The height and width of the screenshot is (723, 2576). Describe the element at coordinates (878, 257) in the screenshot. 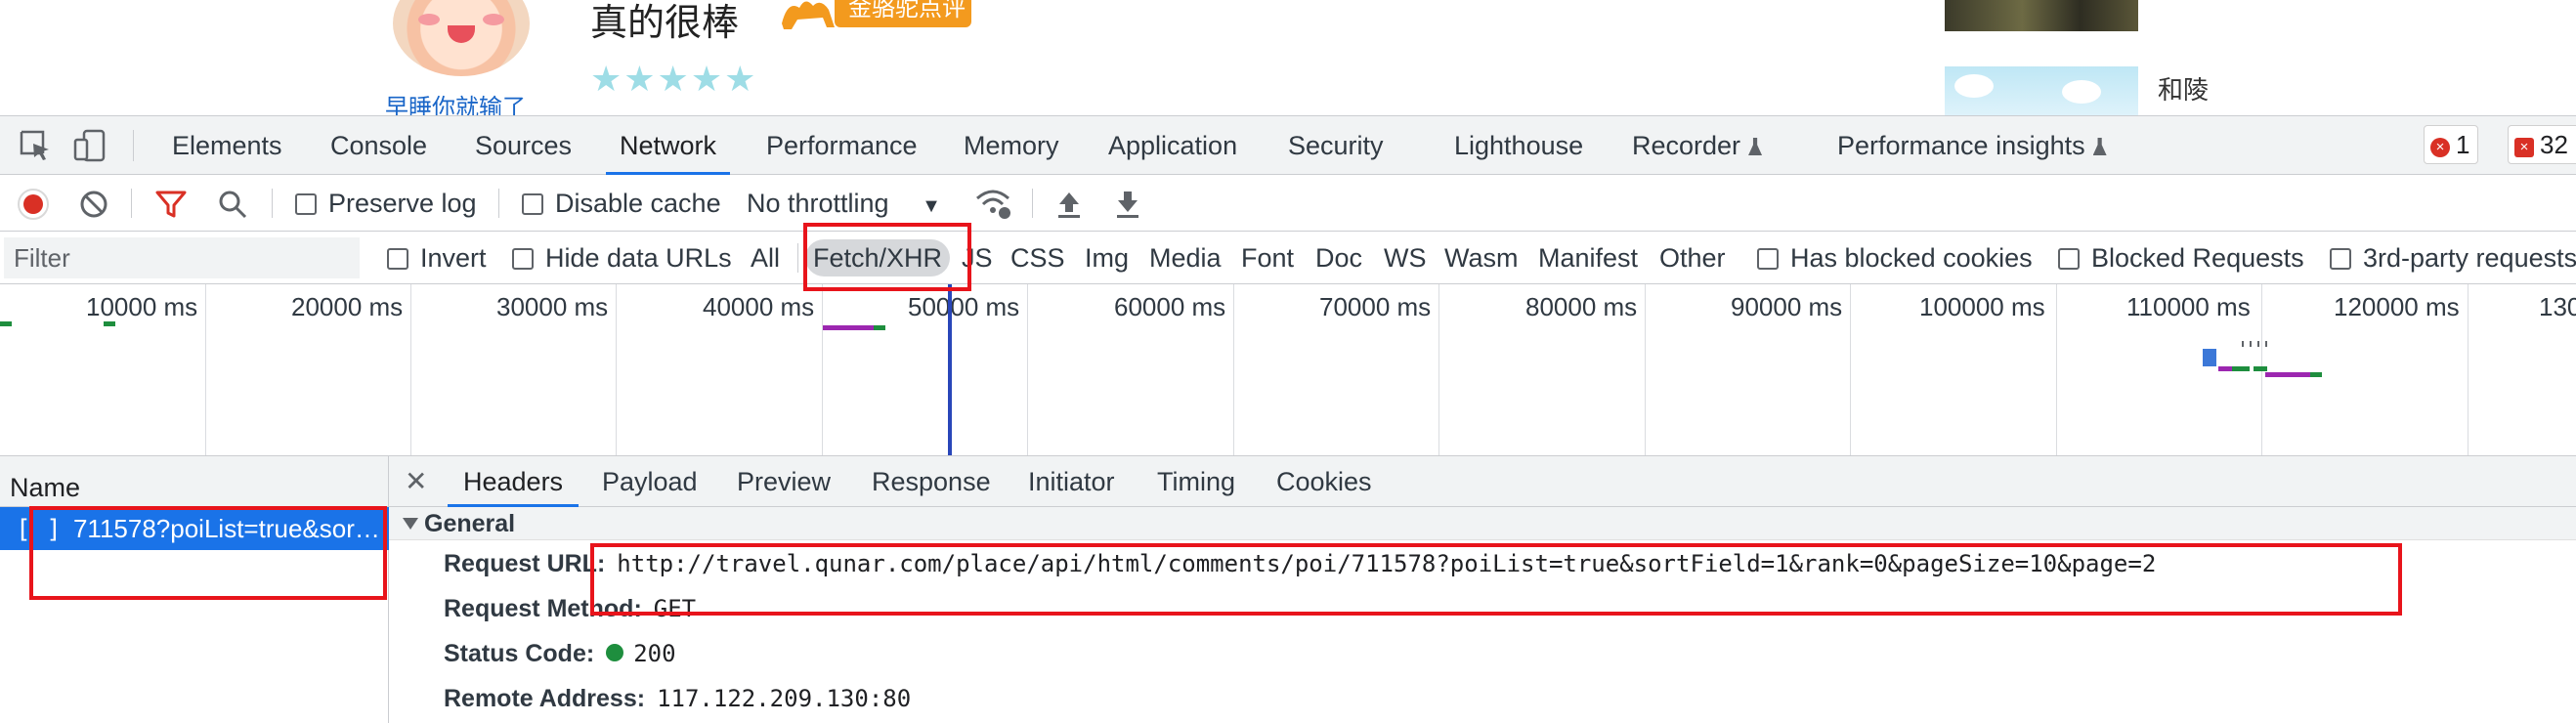

I see `filter-type-fetch-xhr: Fetch/XHR` at that location.